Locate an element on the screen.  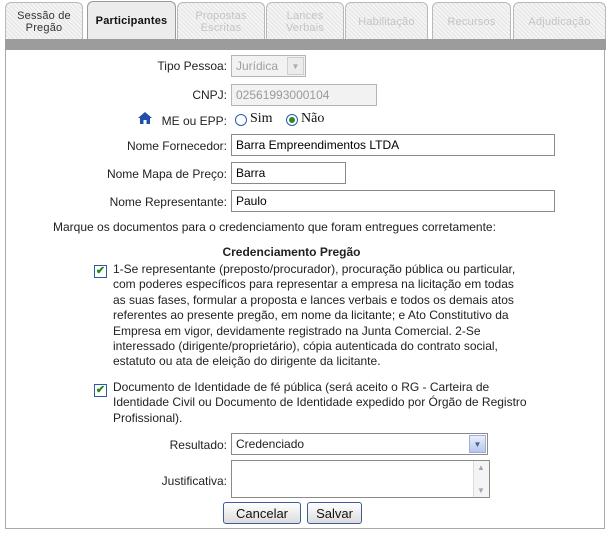
tab-sessao-pregao: Sessão de Pregão is located at coordinates (44, 21).